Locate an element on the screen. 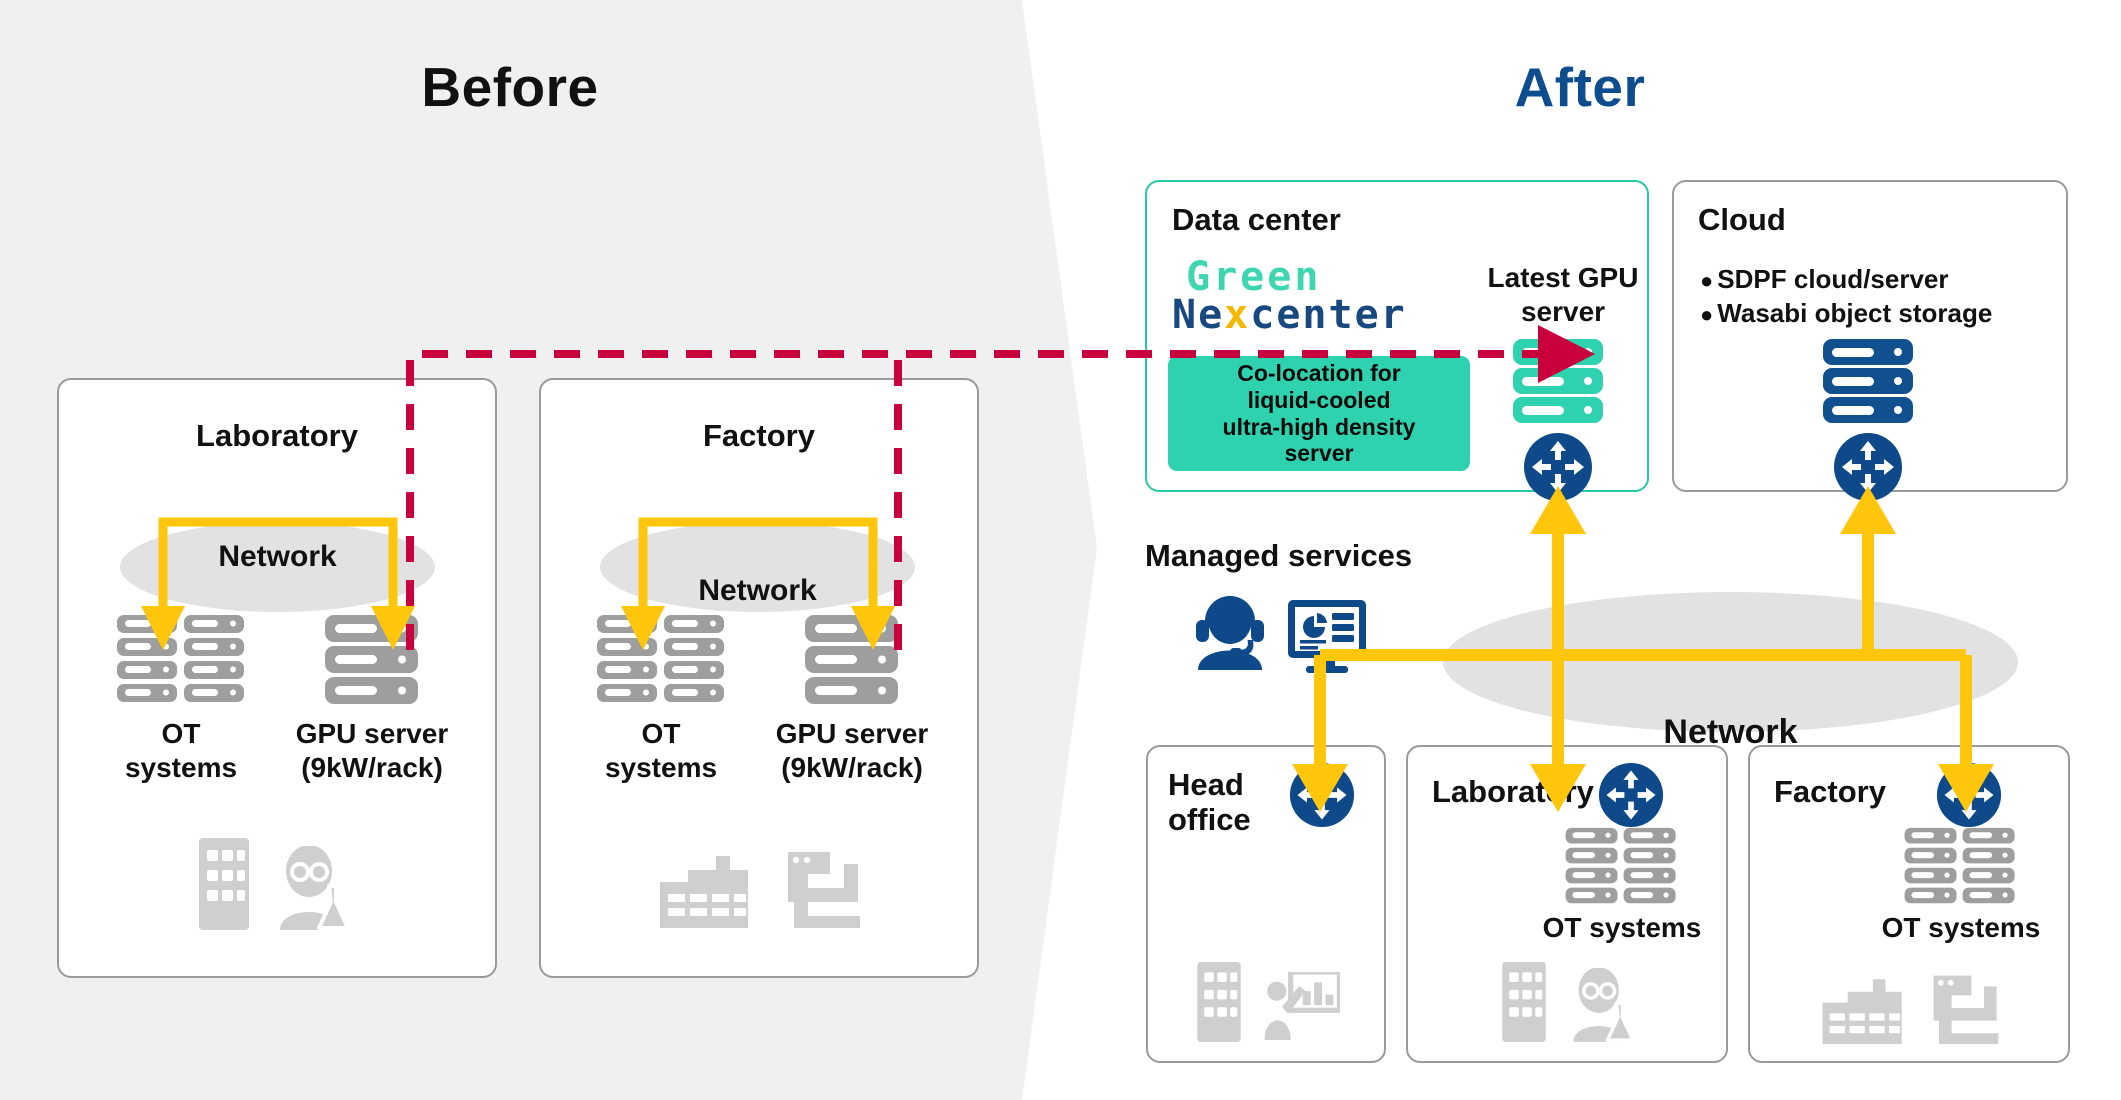  logo-letter-x: x is located at coordinates (1237, 315).